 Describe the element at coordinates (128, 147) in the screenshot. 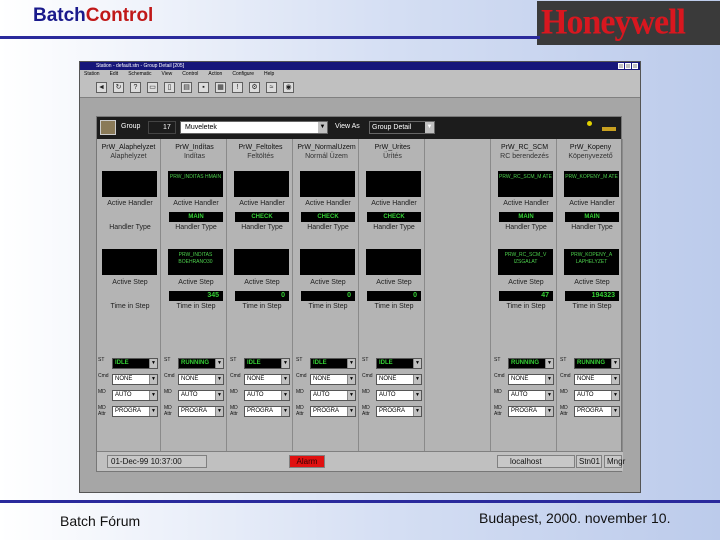

I see `unit-tag: PrW_Alaphelyzet` at that location.